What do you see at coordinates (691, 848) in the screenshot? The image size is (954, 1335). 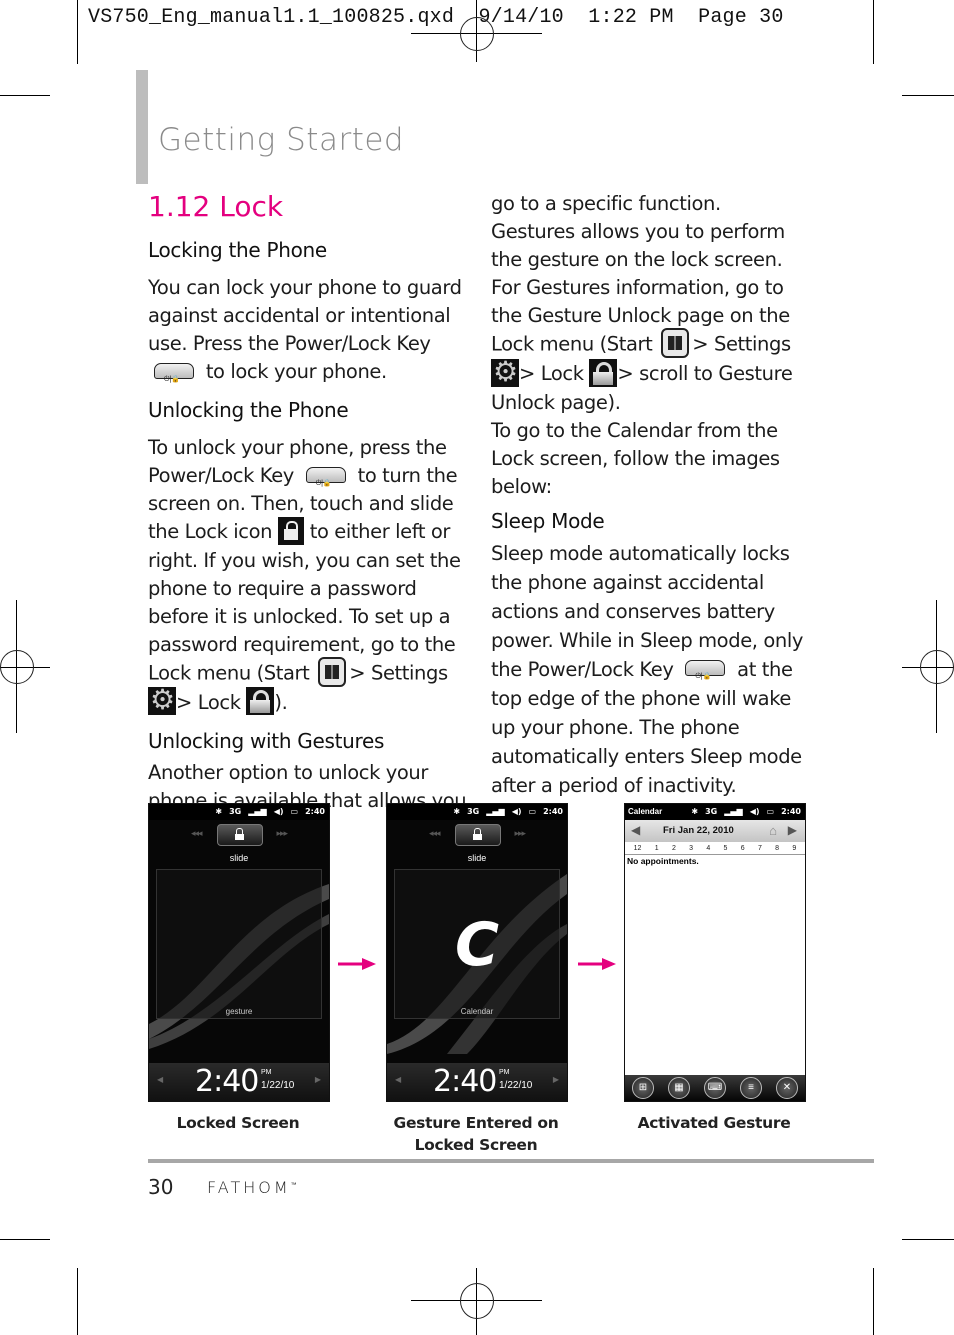 I see `hour-label: 3` at bounding box center [691, 848].